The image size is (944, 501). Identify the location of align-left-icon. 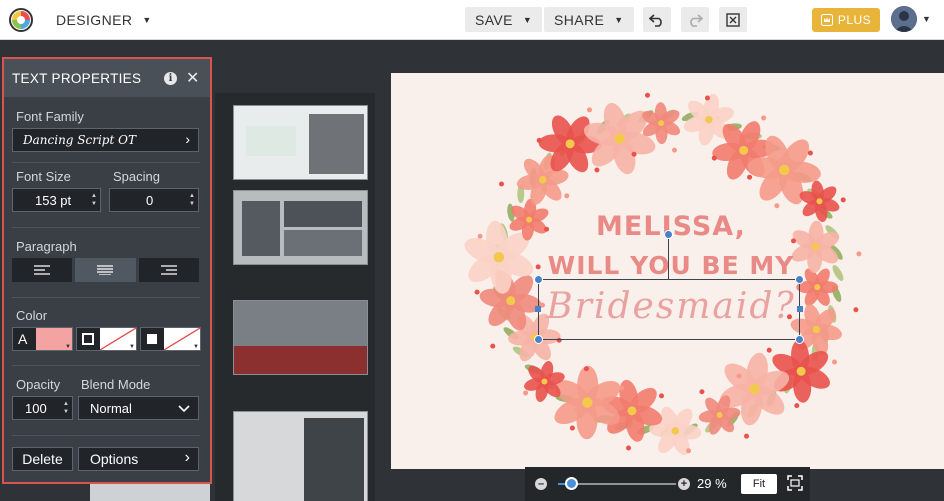
(42, 270).